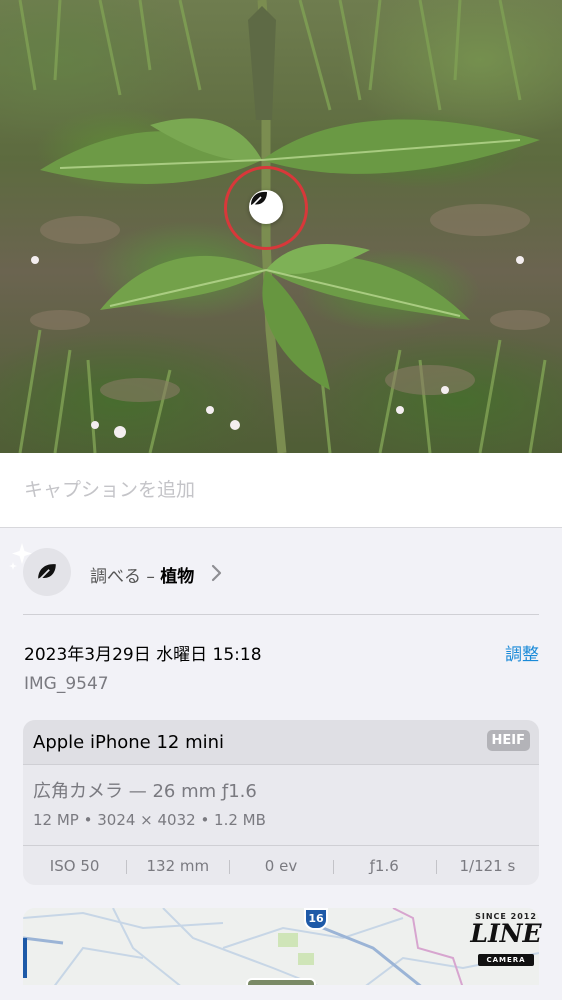  What do you see at coordinates (149, 820) in the screenshot?
I see `image-specs: 12 MP • 3024 × 4032 • 1.2 MB` at bounding box center [149, 820].